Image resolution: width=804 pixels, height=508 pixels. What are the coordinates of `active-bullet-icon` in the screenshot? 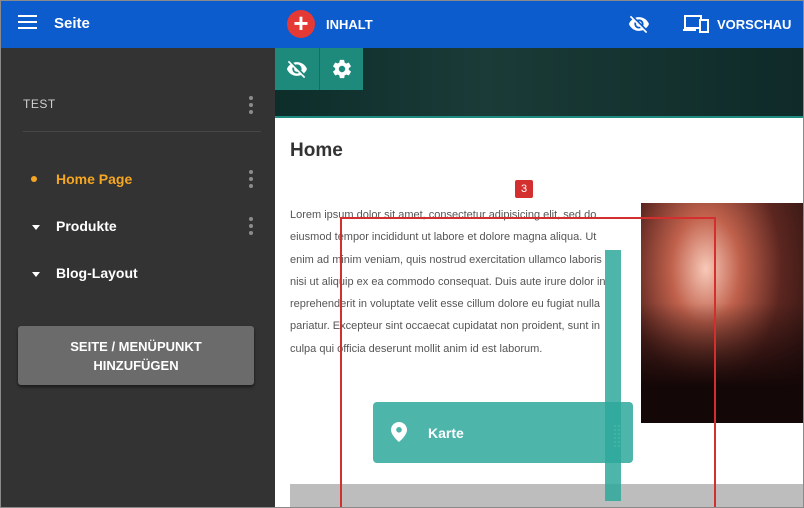 It's located at (34, 179).